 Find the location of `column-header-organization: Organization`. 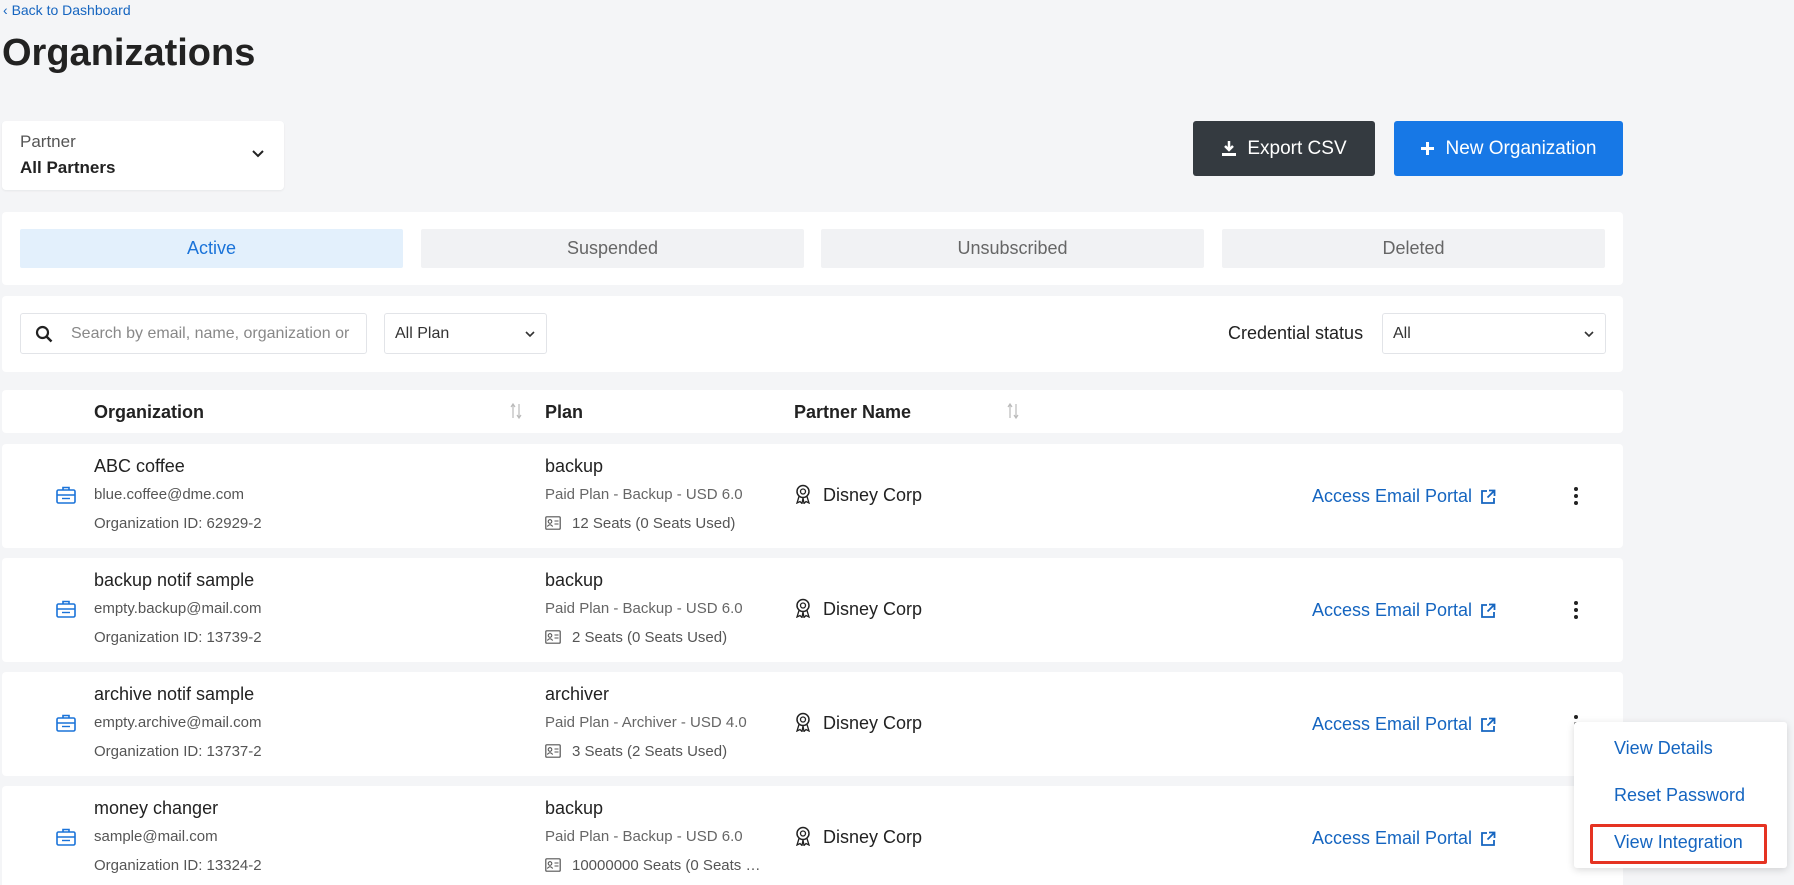

column-header-organization: Organization is located at coordinates (149, 412).